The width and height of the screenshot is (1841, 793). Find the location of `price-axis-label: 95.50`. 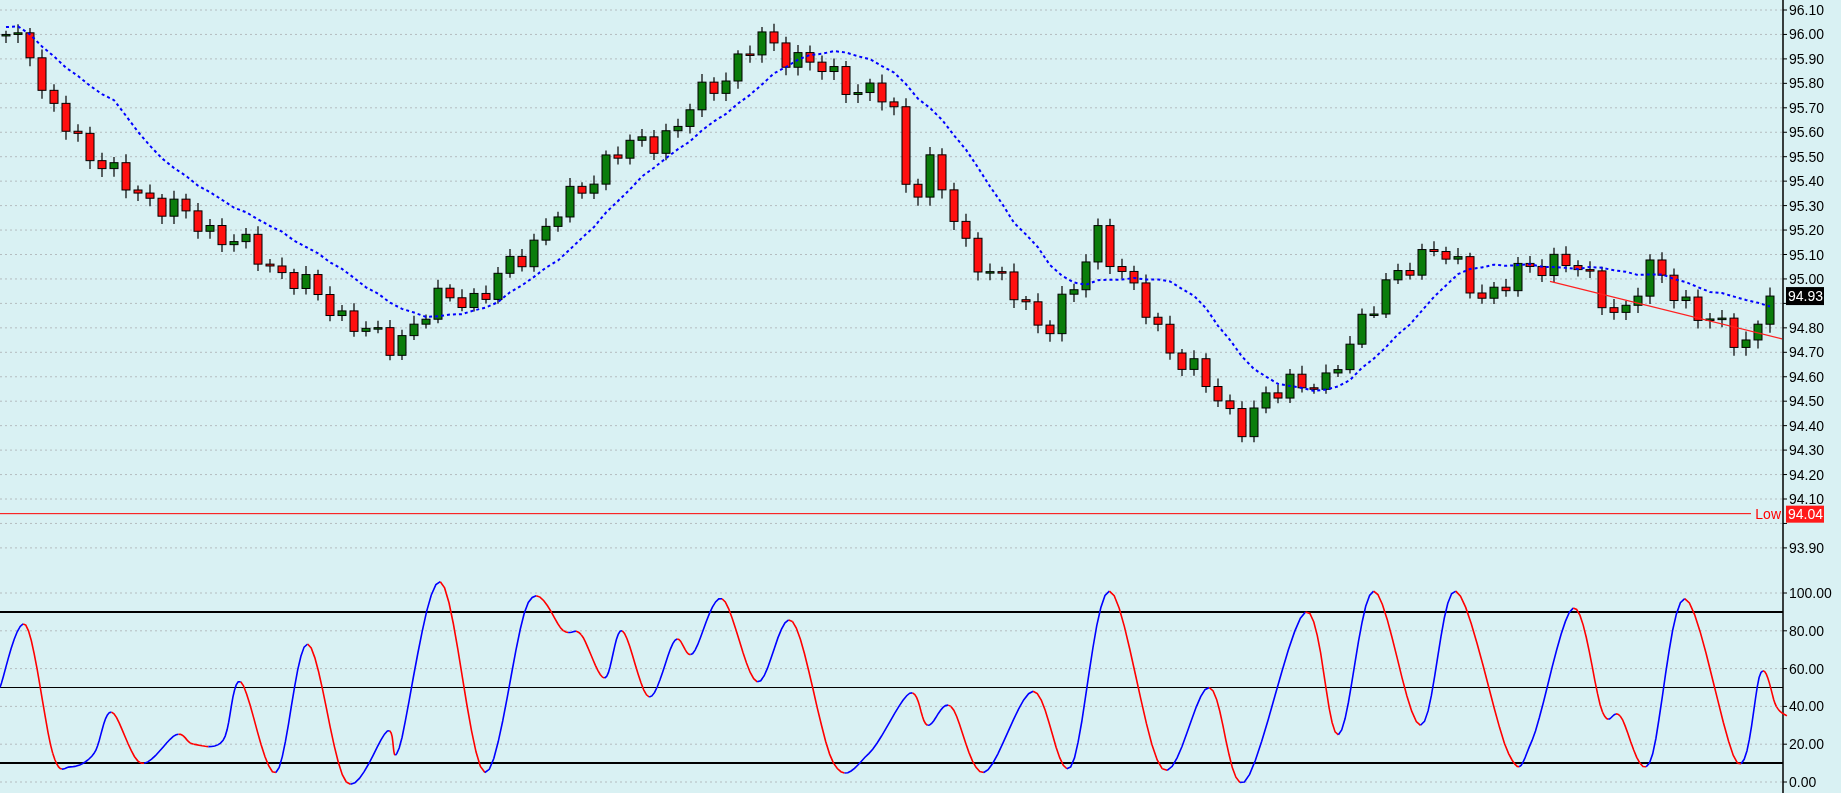

price-axis-label: 95.50 is located at coordinates (1807, 156).